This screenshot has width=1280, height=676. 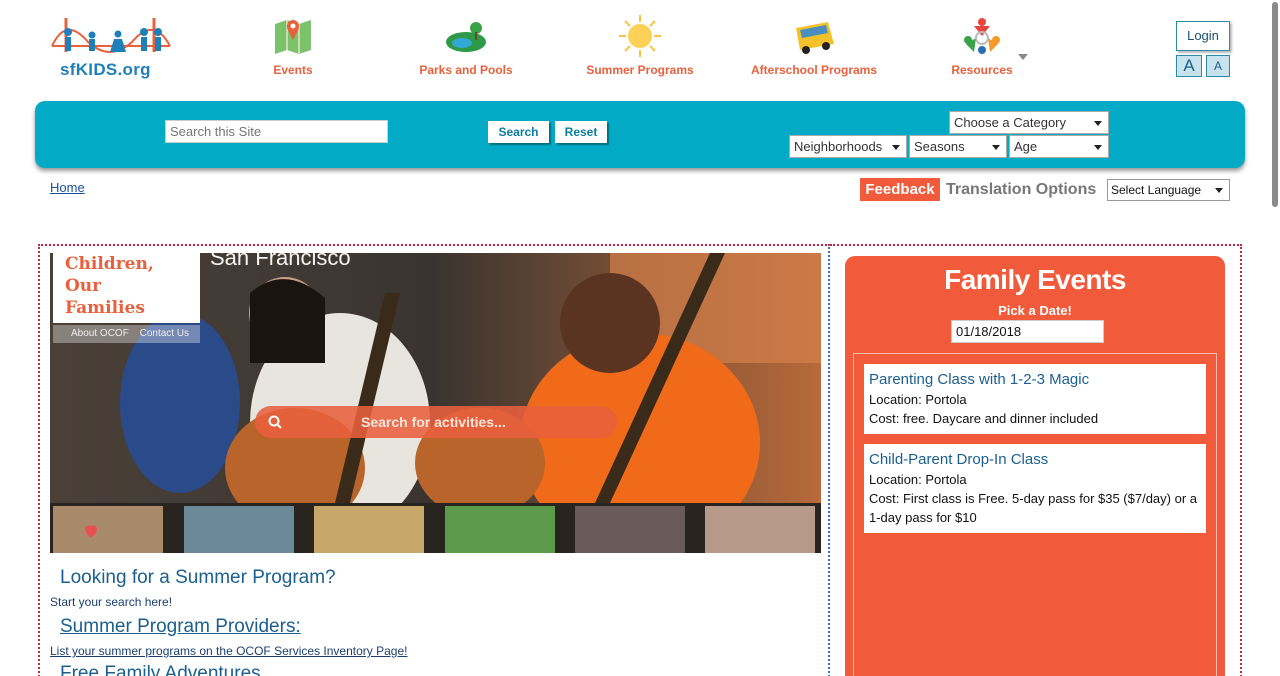 What do you see at coordinates (109, 264) in the screenshot?
I see `logo-line: Children,` at bounding box center [109, 264].